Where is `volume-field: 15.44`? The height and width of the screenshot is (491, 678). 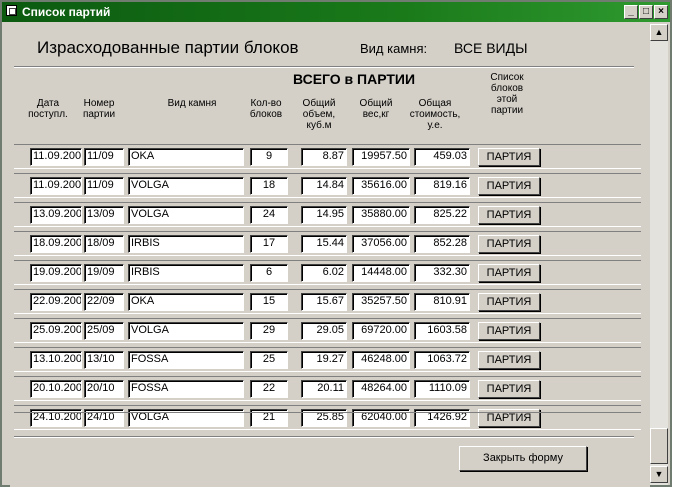
volume-field: 15.44 is located at coordinates (324, 244).